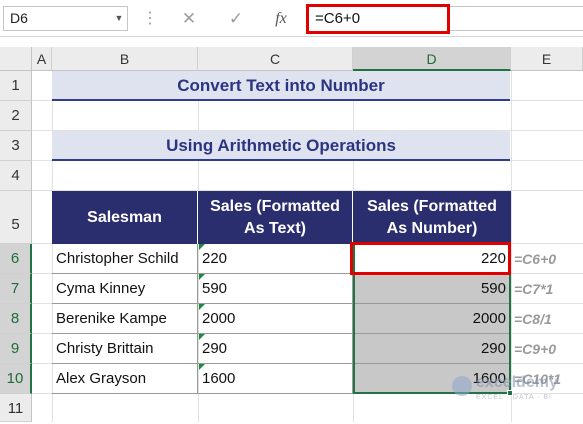  Describe the element at coordinates (514, 397) in the screenshot. I see `watermark-tagline: EXCEL · DATA · BI` at that location.